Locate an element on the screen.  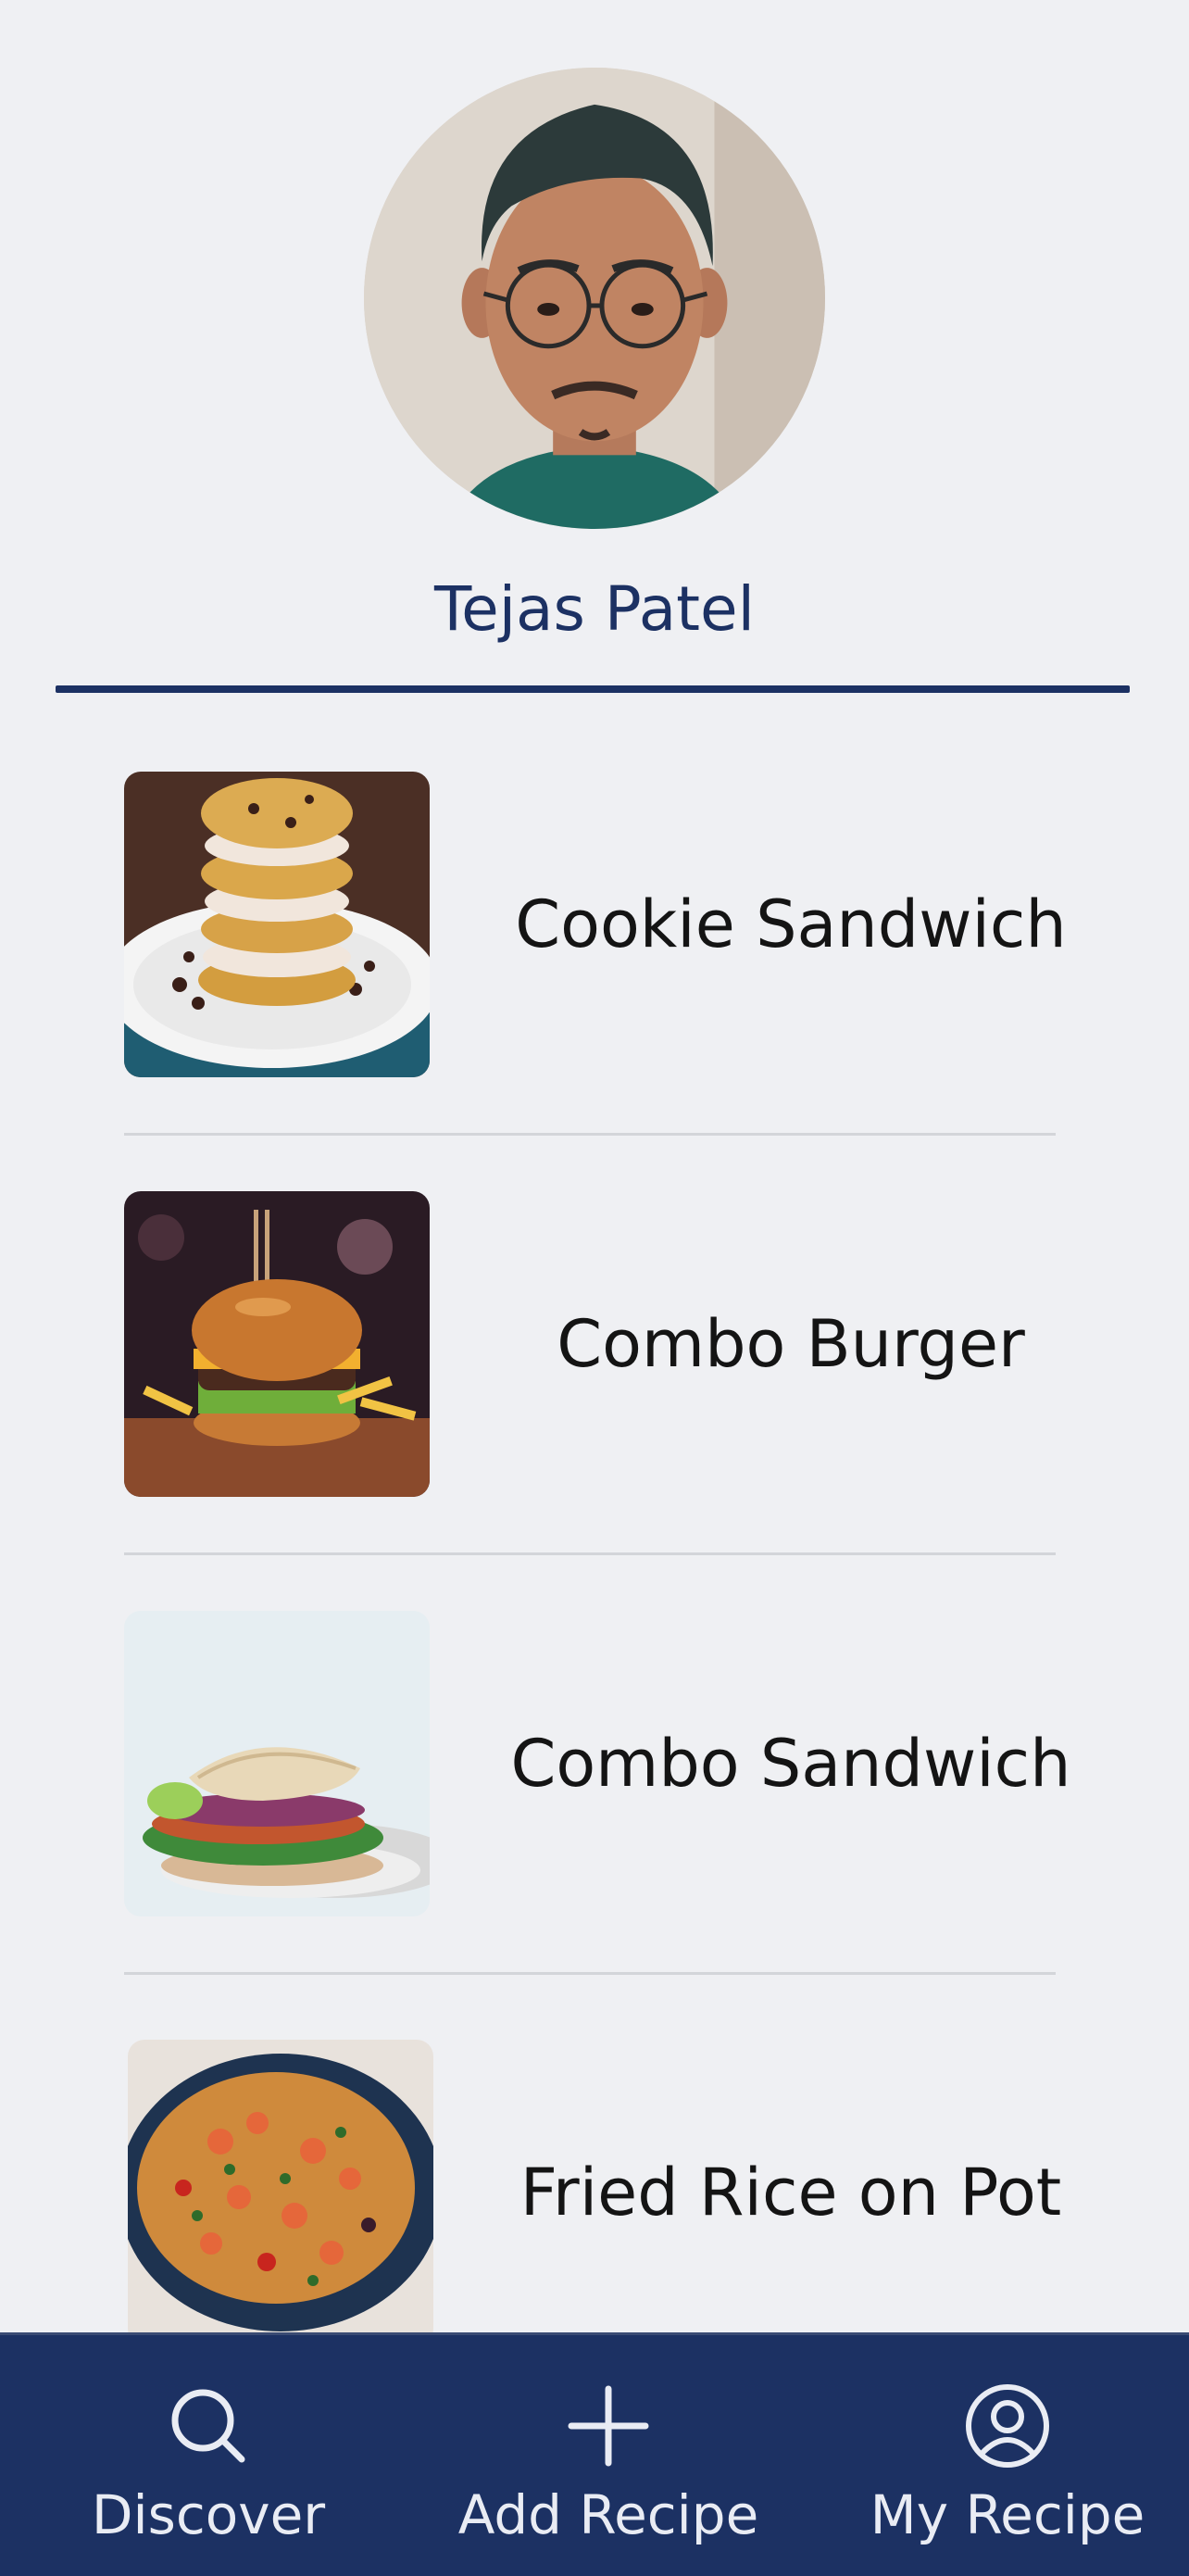
recipe-item-cookie-sandwich: Cookie Sandwich is located at coordinates (595, 924).